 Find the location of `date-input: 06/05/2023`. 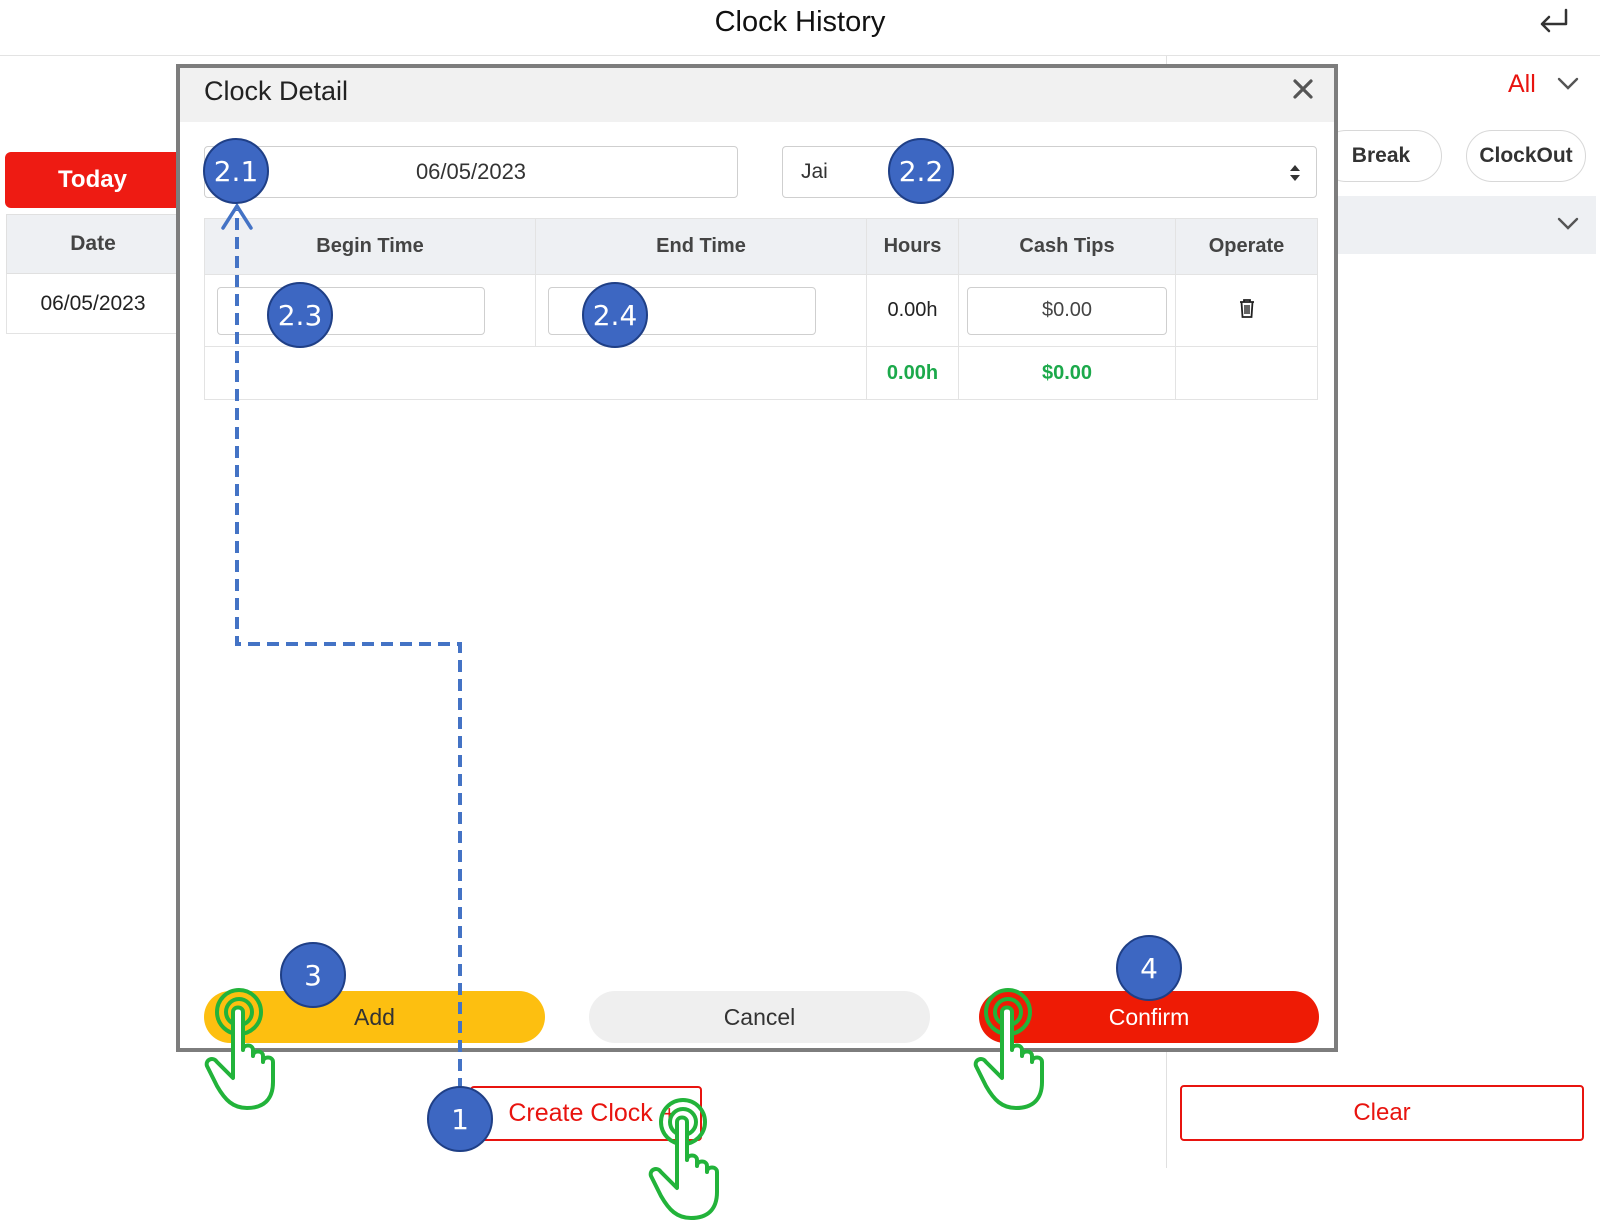

date-input: 06/05/2023 is located at coordinates (471, 172).